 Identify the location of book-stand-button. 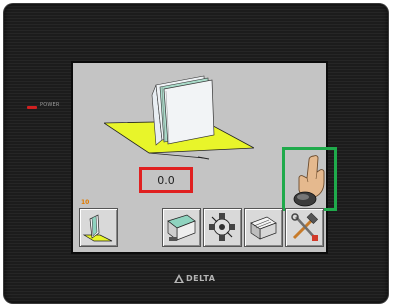
(98, 227).